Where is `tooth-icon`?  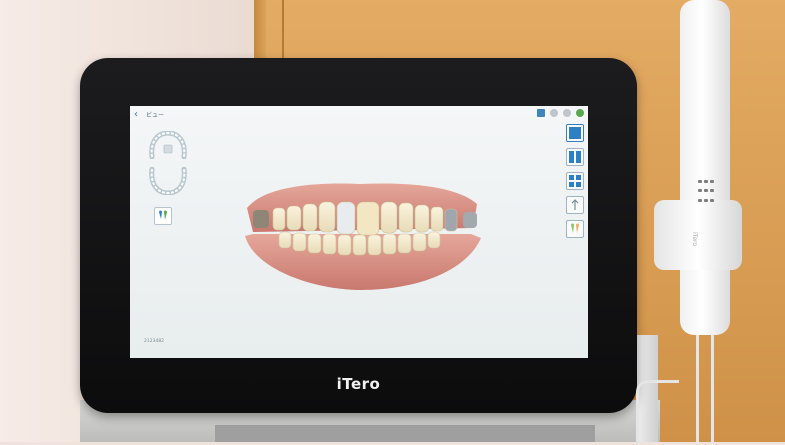 tooth-icon is located at coordinates (163, 215).